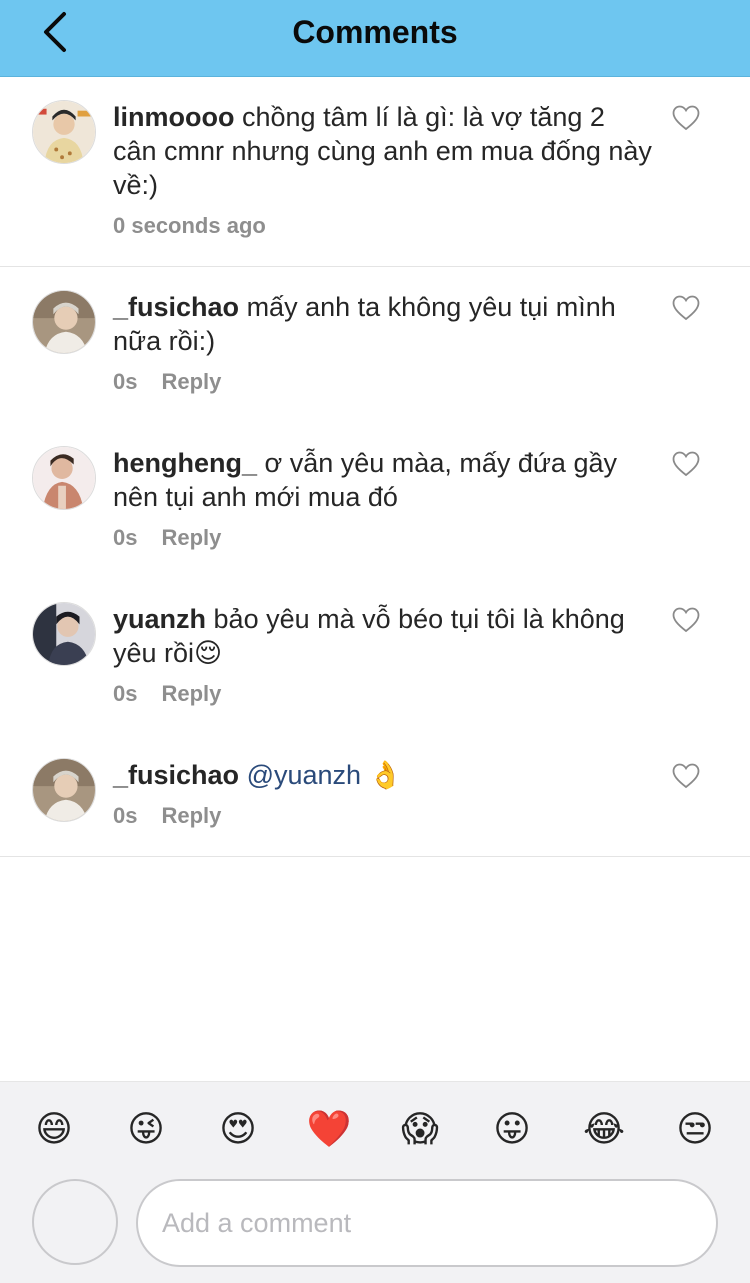  Describe the element at coordinates (420, 1129) in the screenshot. I see `emoji-scream-button: 😱` at that location.